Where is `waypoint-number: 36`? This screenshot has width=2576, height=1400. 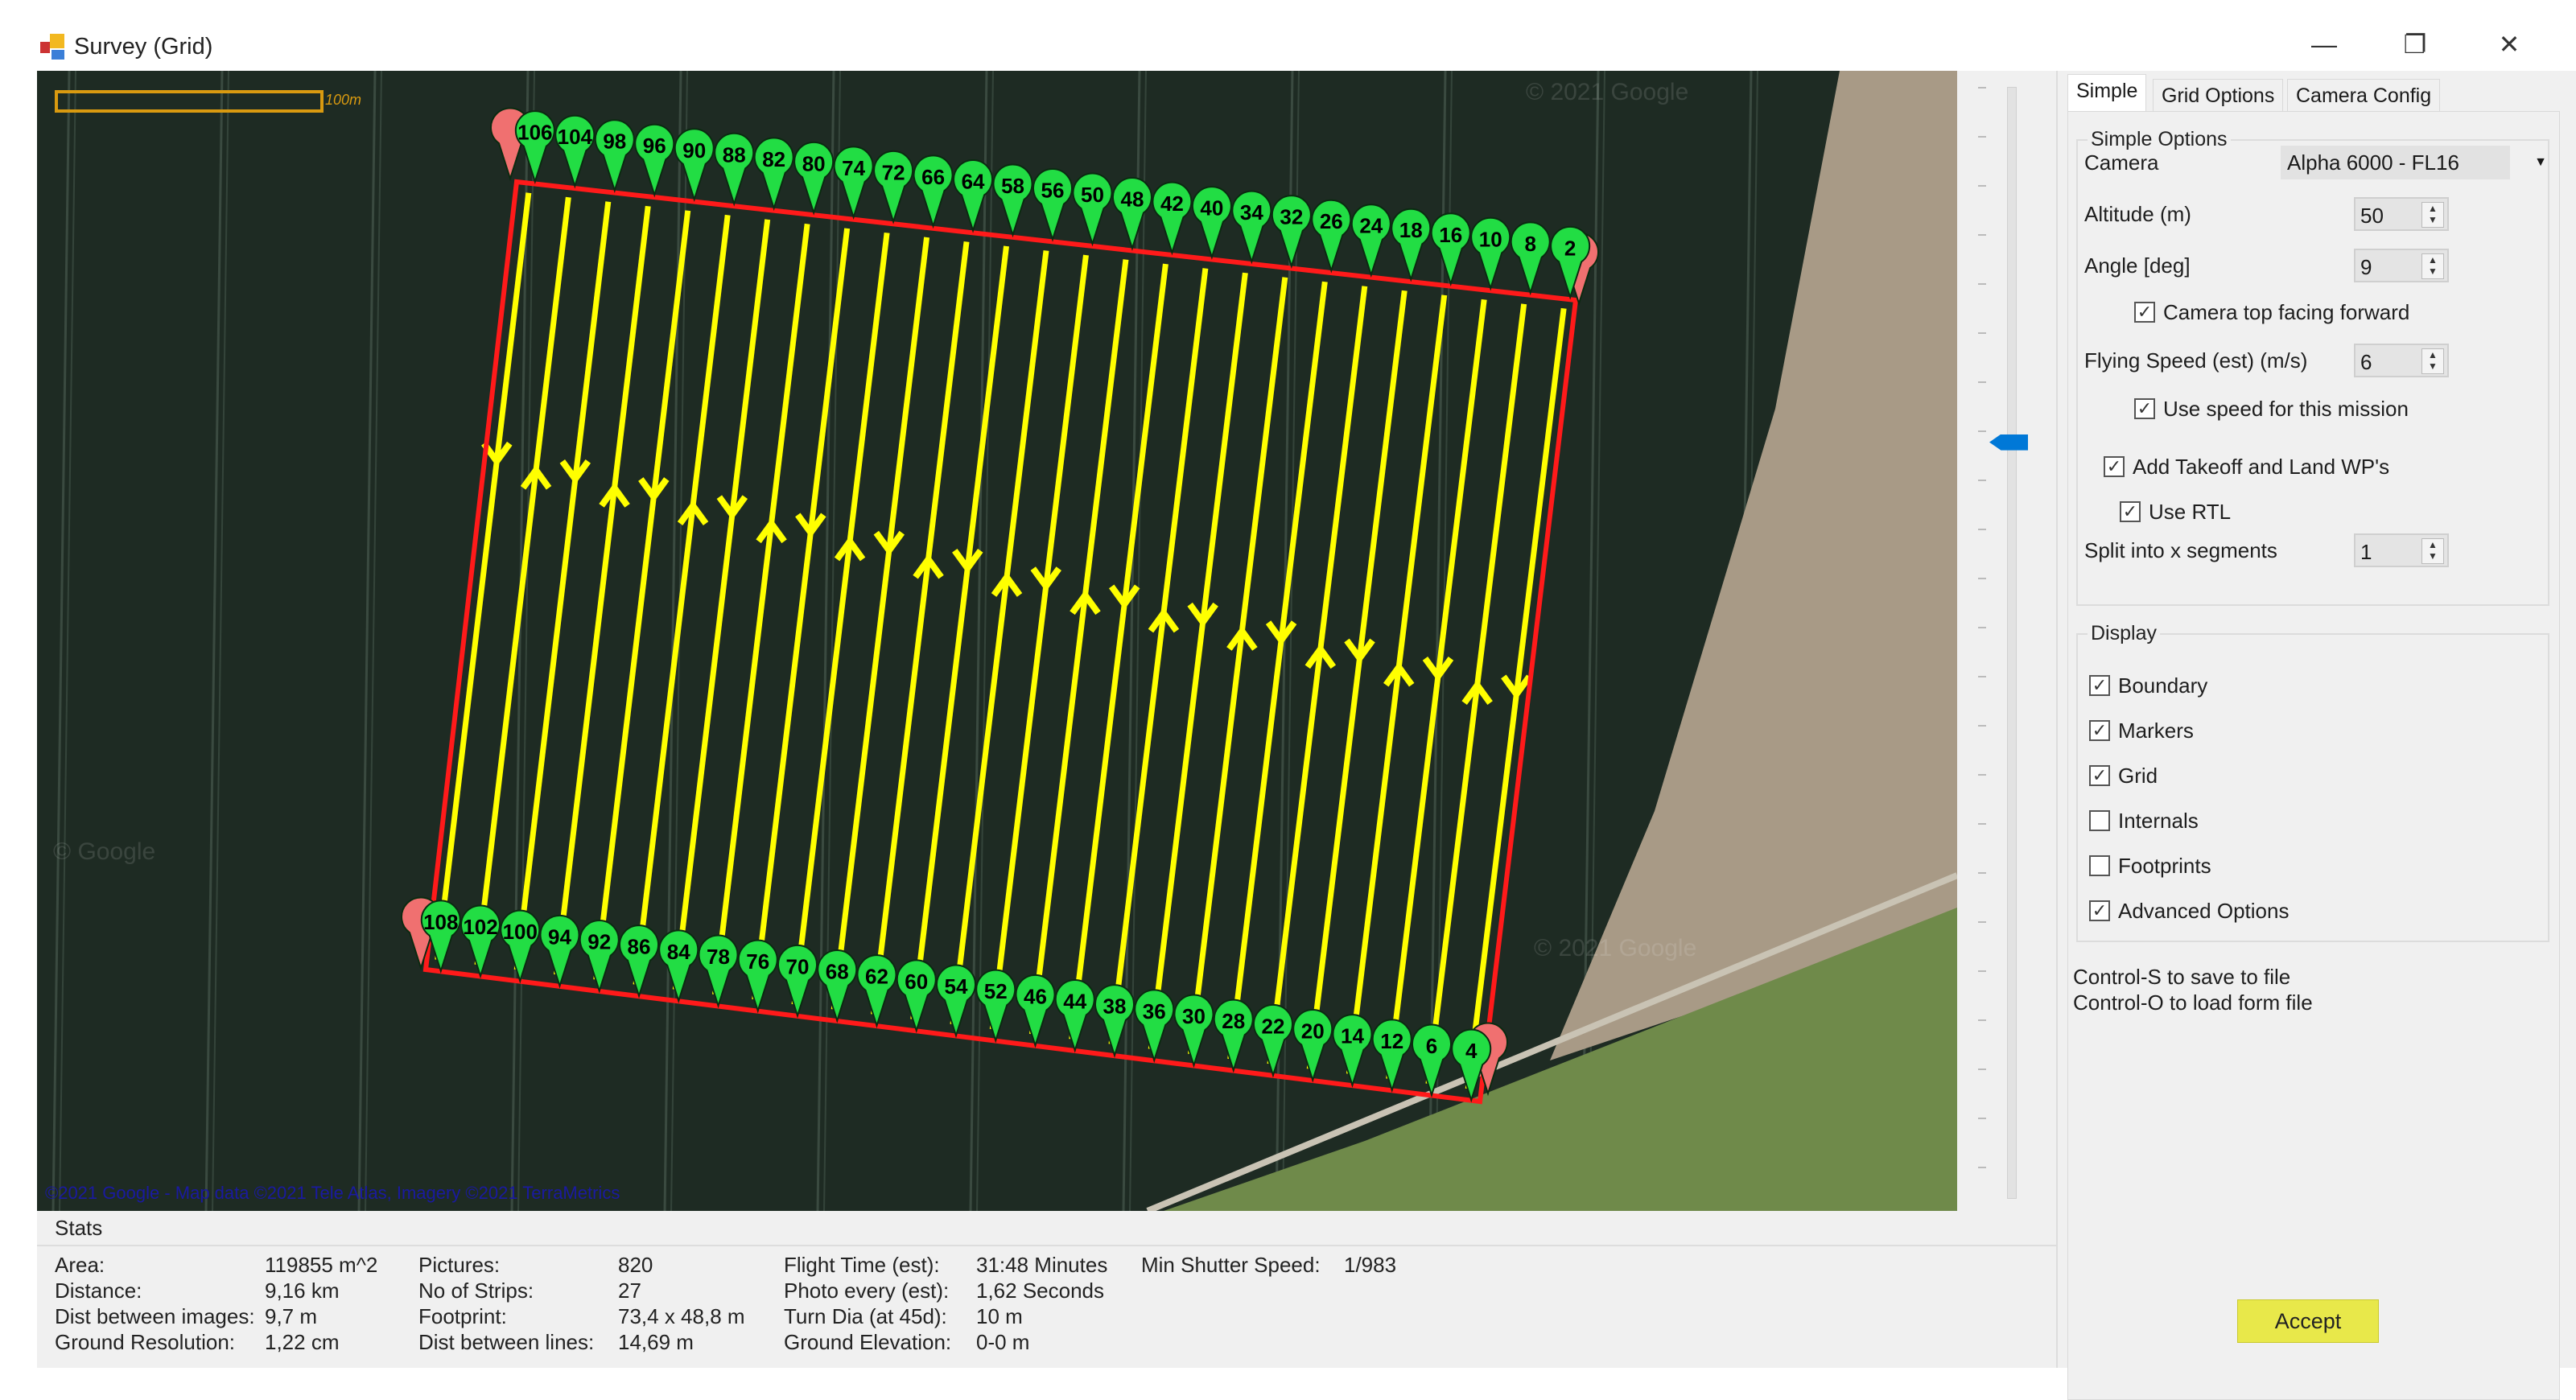
waypoint-number: 36 is located at coordinates (1154, 1011).